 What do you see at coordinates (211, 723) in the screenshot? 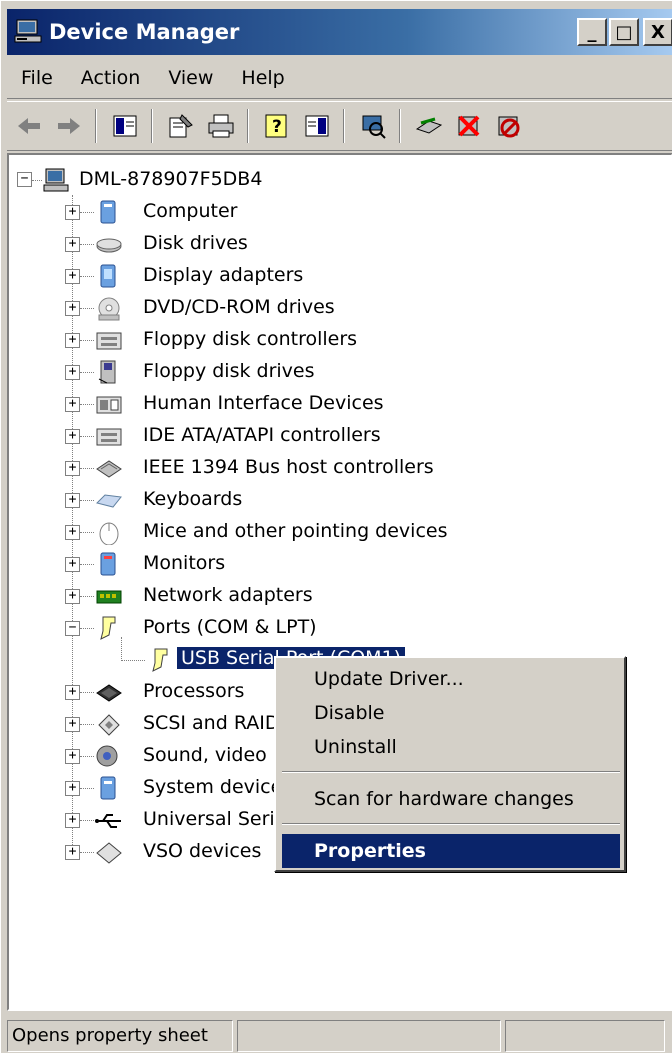
I see `tree-item-label: SCSI and RAID` at bounding box center [211, 723].